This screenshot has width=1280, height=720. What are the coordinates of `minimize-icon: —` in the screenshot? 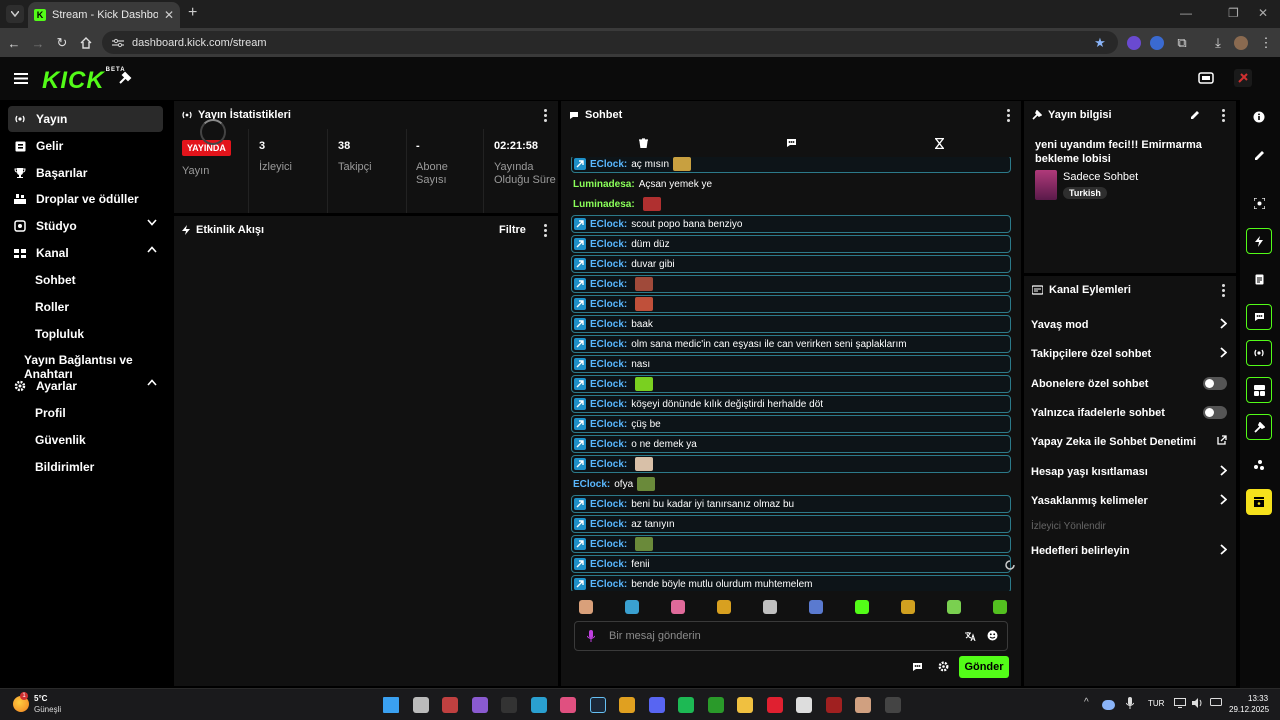 It's located at (1186, 13).